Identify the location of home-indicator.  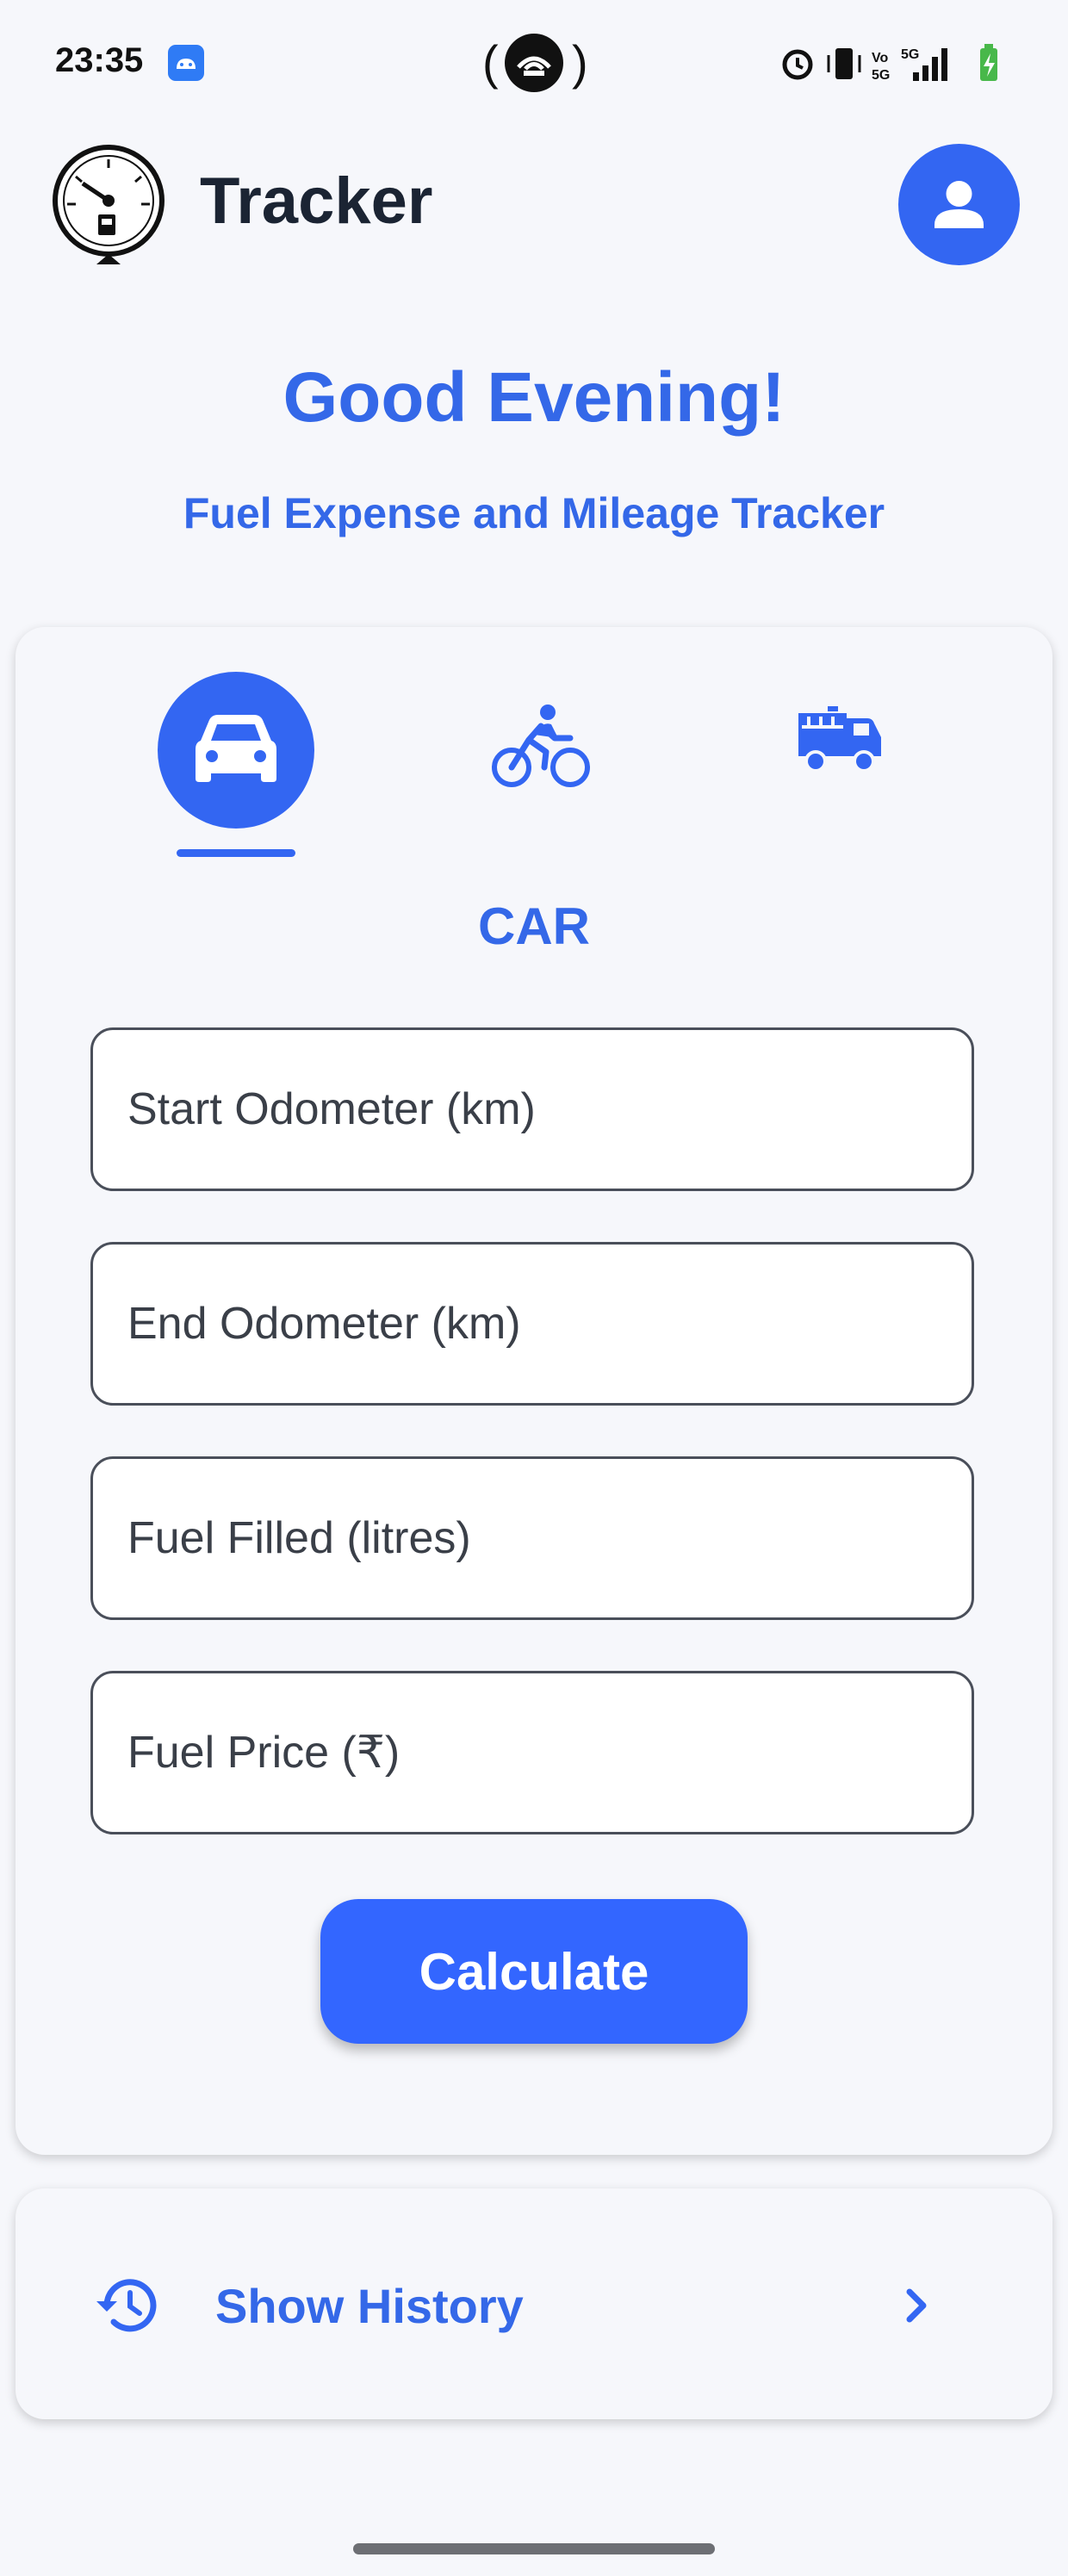
(534, 2548).